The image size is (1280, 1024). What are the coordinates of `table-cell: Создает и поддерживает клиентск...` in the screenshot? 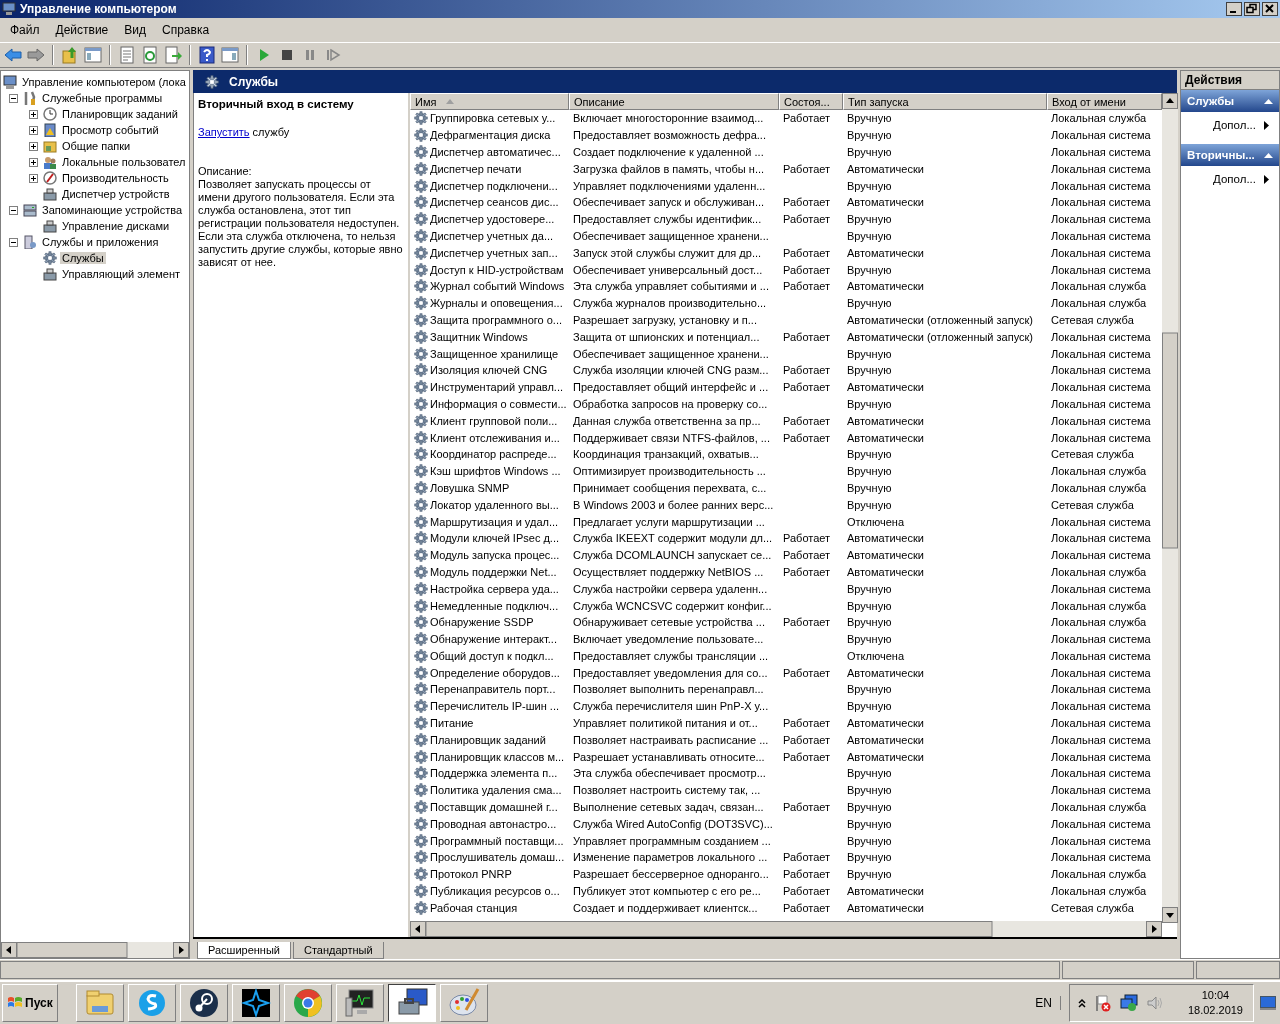 It's located at (665, 907).